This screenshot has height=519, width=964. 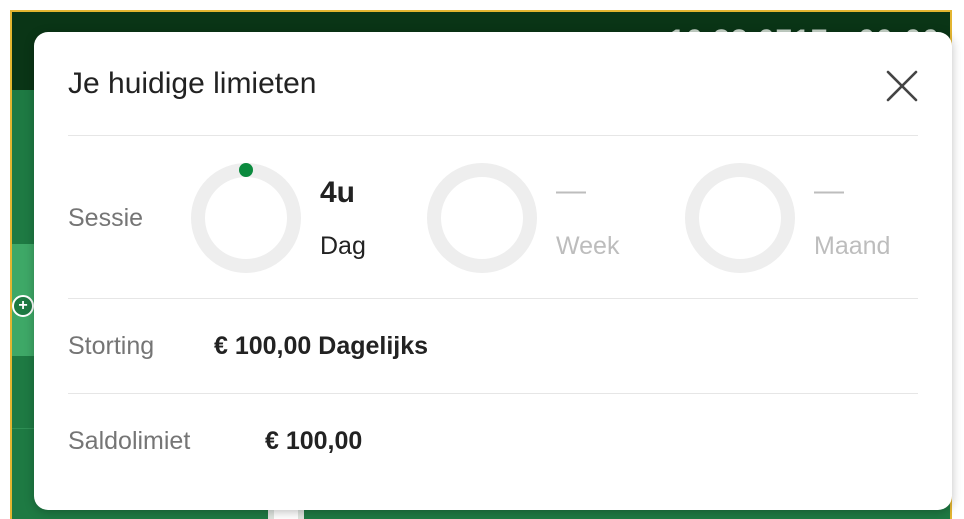 I want to click on session-day-progress-dot, so click(x=246, y=170).